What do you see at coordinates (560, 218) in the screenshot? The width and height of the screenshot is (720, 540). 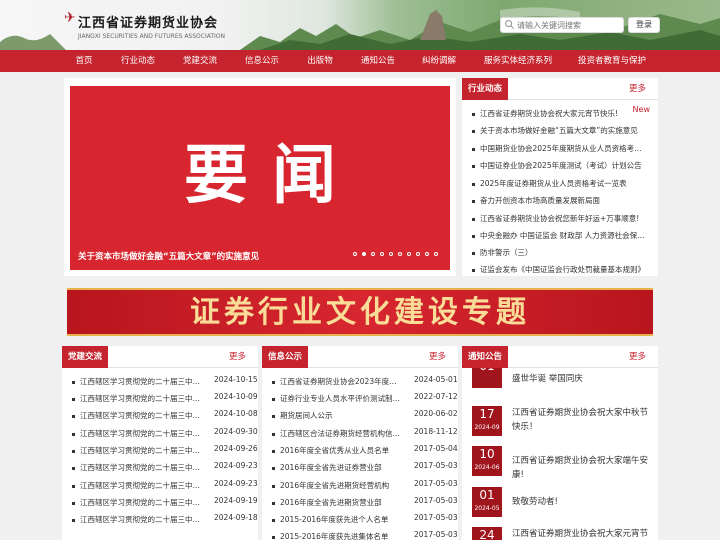 I see `list-item: 江西省证券期货业协会祝您新年好运+万事顺意!` at bounding box center [560, 218].